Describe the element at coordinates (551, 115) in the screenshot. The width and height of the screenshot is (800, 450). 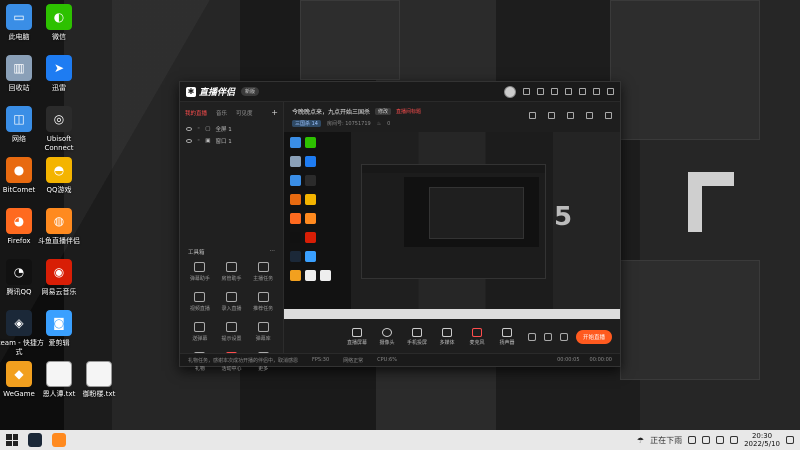
I see `gift-icon` at that location.